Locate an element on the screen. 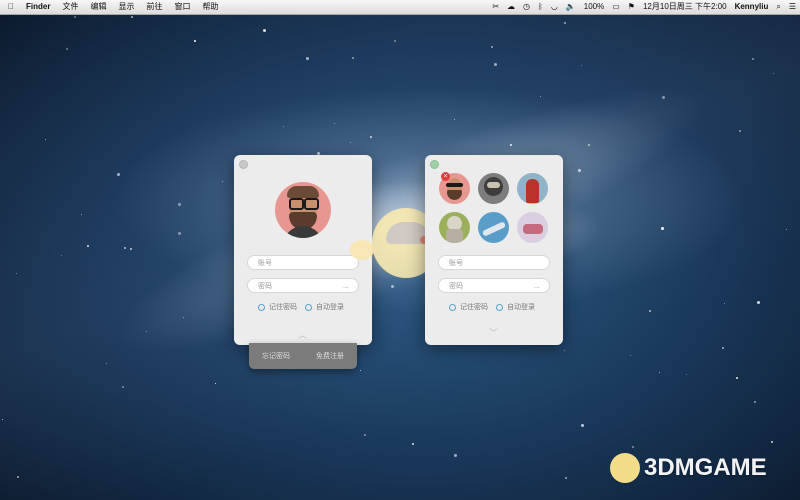 Image resolution: width=800 pixels, height=500 pixels. menu-help: 帮助 is located at coordinates (210, 7).